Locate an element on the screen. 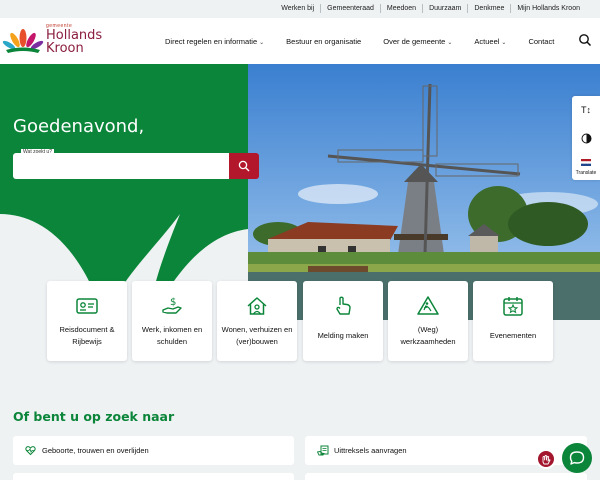 This screenshot has width=600, height=480. accessibility-toolbar: T↕ Translate is located at coordinates (586, 138).